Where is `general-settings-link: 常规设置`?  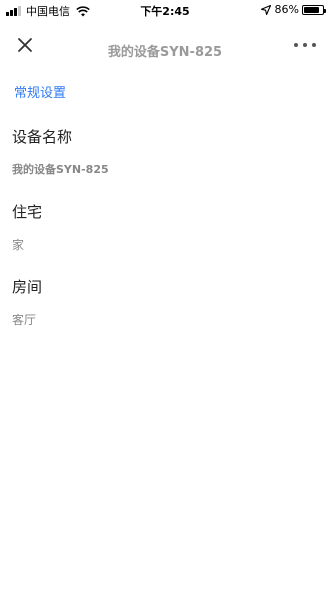
general-settings-link: 常规设置 is located at coordinates (40, 91).